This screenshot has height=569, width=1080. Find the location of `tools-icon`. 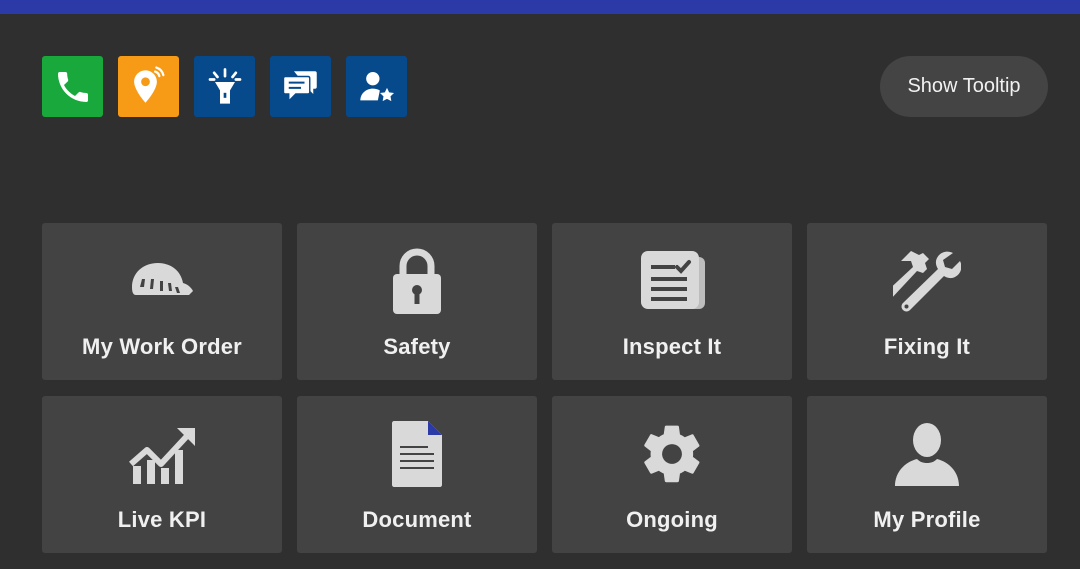

tools-icon is located at coordinates (927, 281).